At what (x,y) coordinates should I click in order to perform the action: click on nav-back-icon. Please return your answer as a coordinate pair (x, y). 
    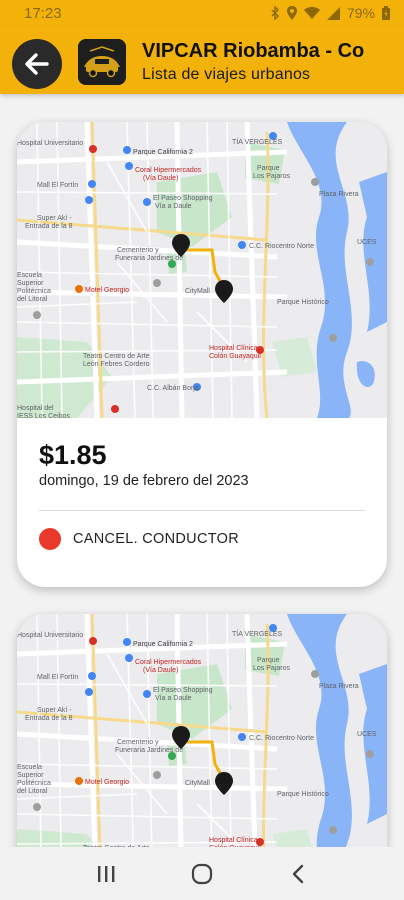
    Looking at the image, I should click on (298, 873).